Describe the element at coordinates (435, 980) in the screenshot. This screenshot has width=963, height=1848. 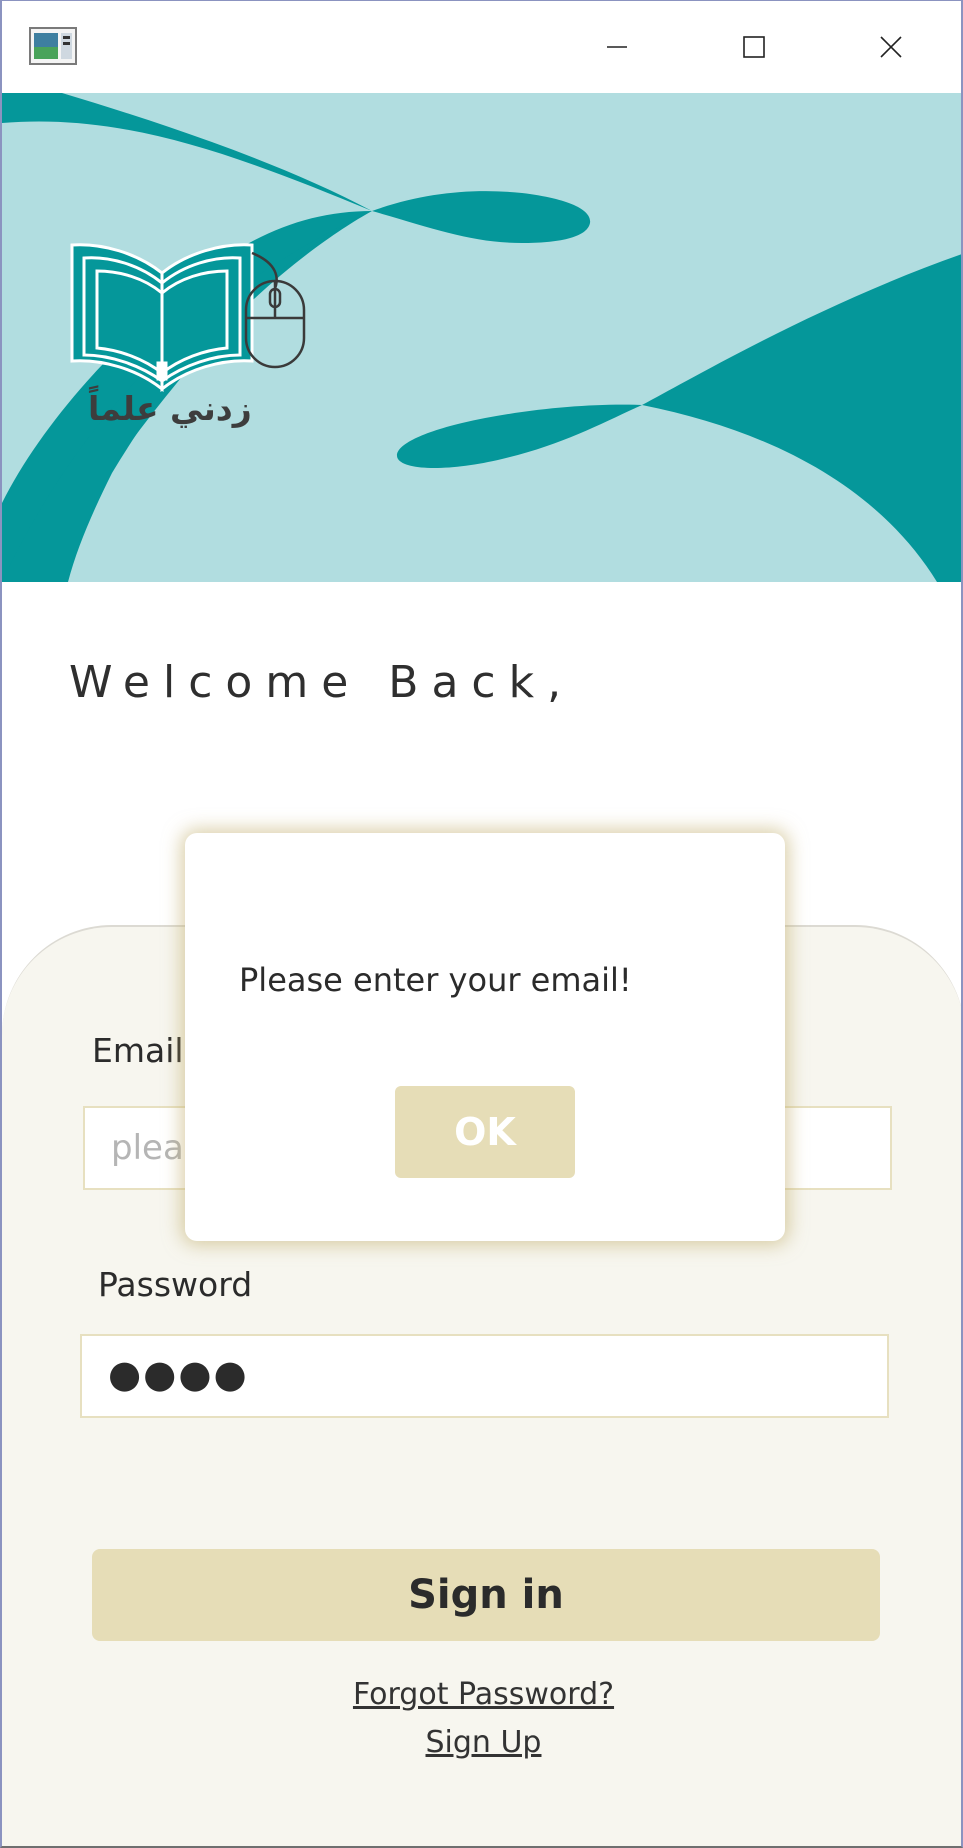
I see `alert-message: Please enter your email!` at that location.